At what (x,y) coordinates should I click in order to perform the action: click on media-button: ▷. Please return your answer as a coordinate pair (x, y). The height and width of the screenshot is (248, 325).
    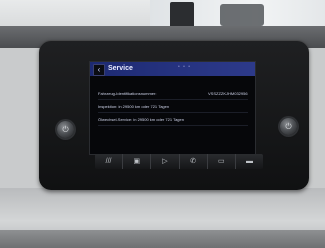
    Looking at the image, I should click on (165, 161).